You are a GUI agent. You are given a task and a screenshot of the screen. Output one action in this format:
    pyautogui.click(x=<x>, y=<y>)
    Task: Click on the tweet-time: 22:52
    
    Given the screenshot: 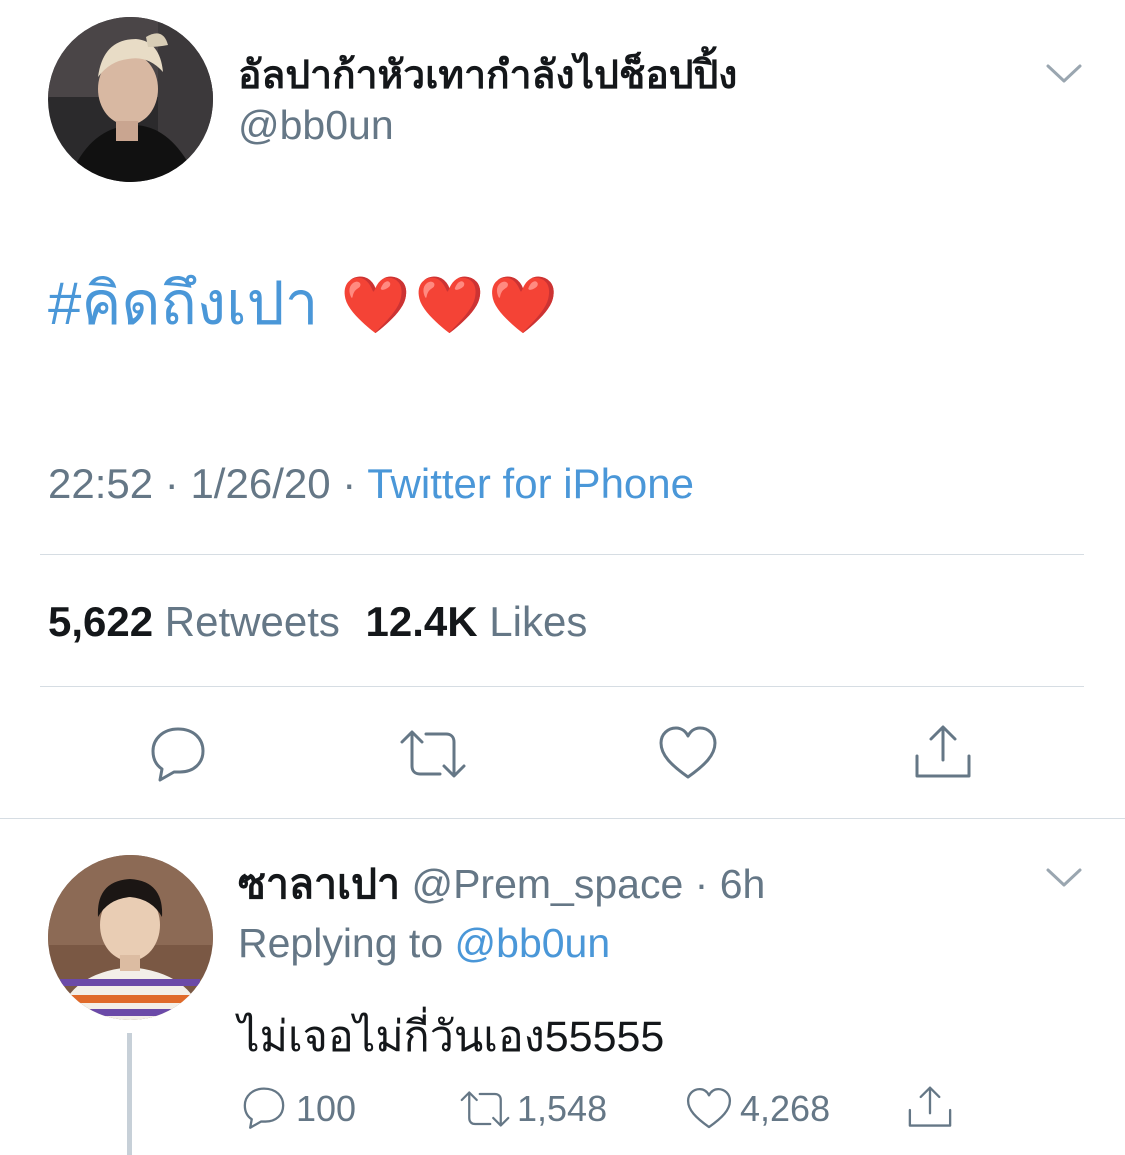 What is the action you would take?
    pyautogui.click(x=101, y=483)
    